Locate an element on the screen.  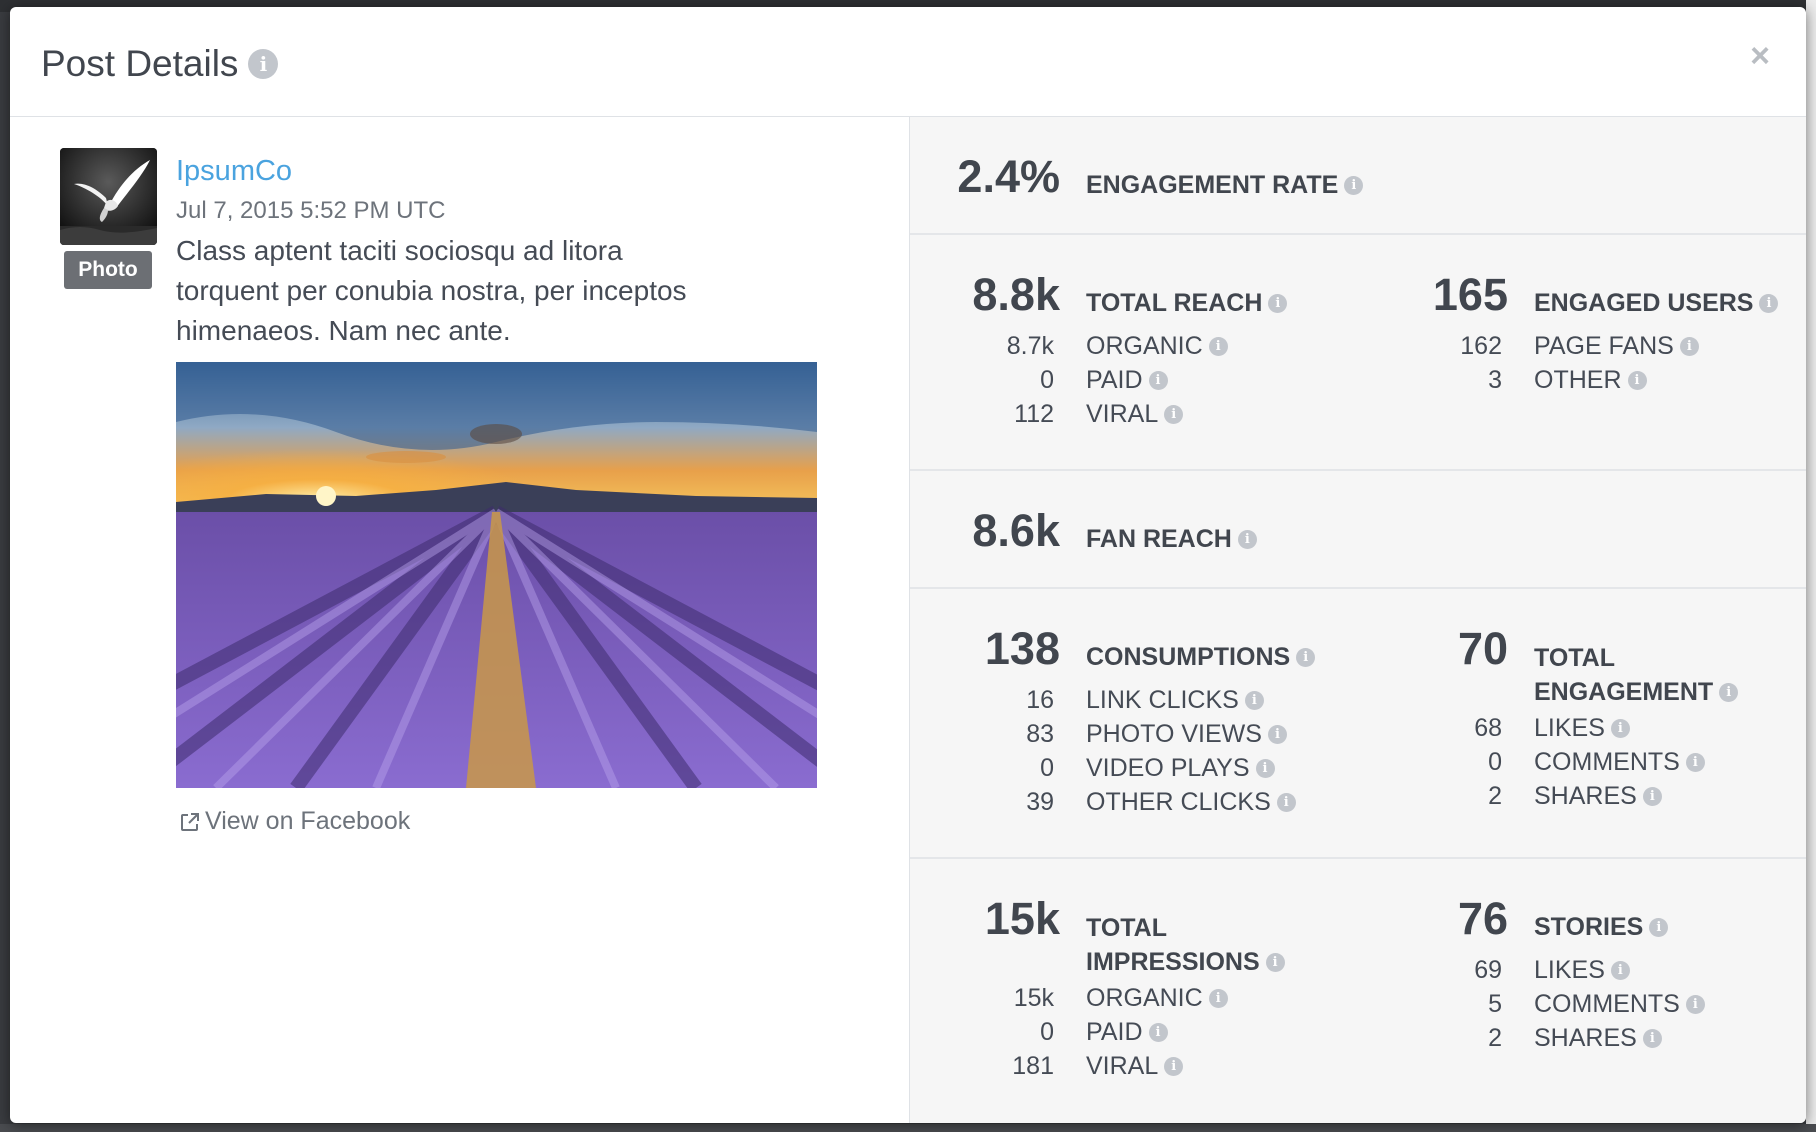
avatar is located at coordinates (108, 196).